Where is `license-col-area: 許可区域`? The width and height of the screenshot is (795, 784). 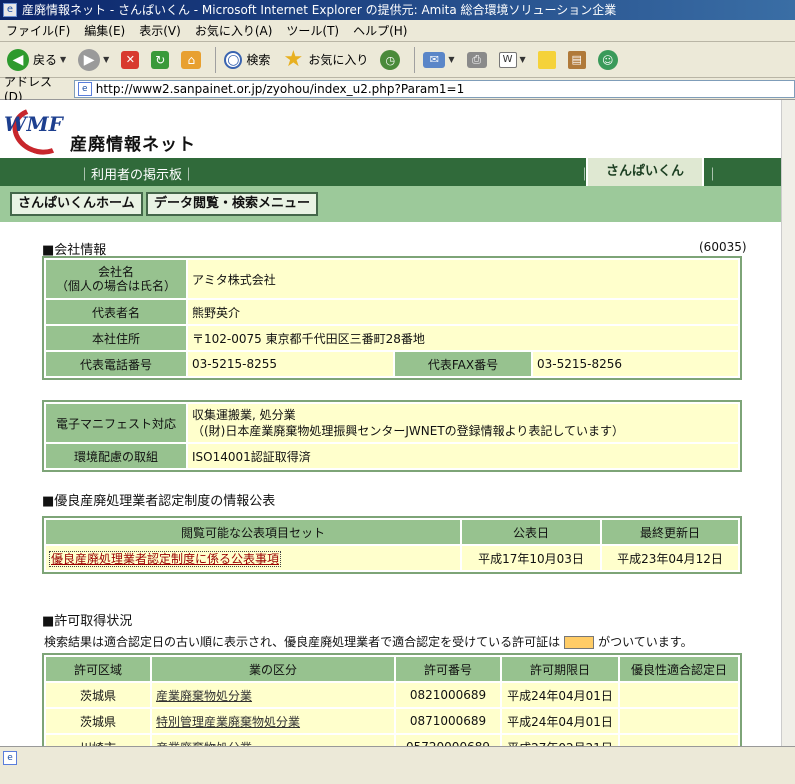
license-col-area: 許可区域 is located at coordinates (98, 669).